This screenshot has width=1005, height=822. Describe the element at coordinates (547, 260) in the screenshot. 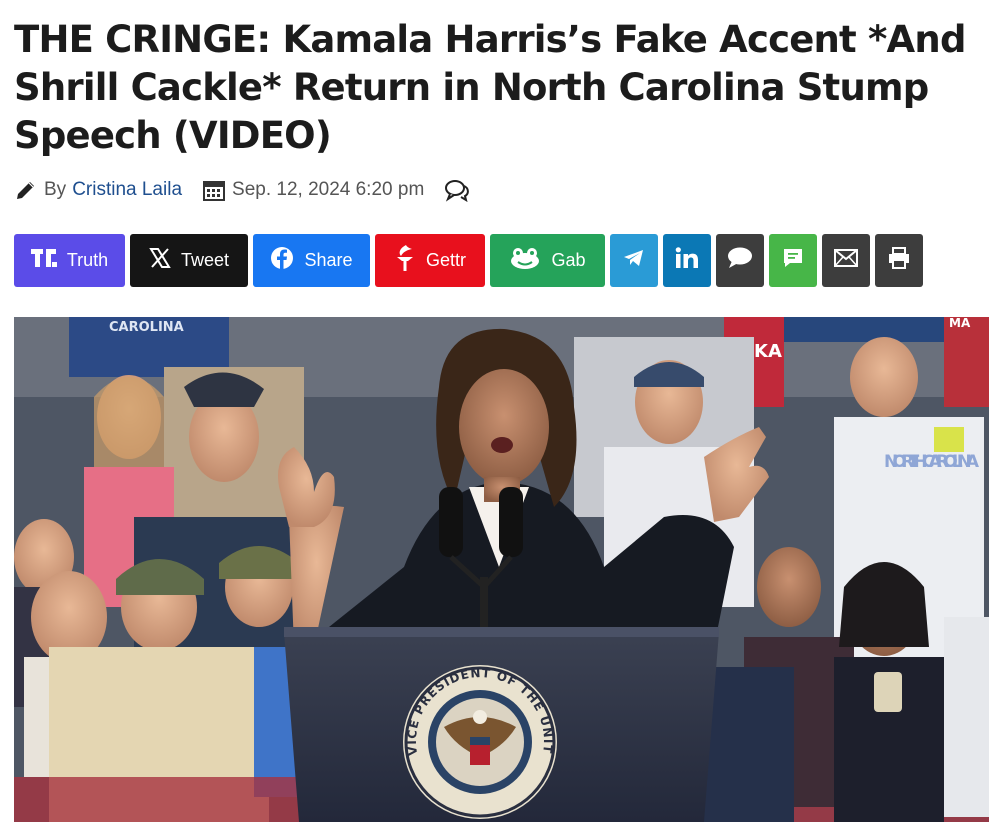

I see `gab-share-button: Gab` at that location.